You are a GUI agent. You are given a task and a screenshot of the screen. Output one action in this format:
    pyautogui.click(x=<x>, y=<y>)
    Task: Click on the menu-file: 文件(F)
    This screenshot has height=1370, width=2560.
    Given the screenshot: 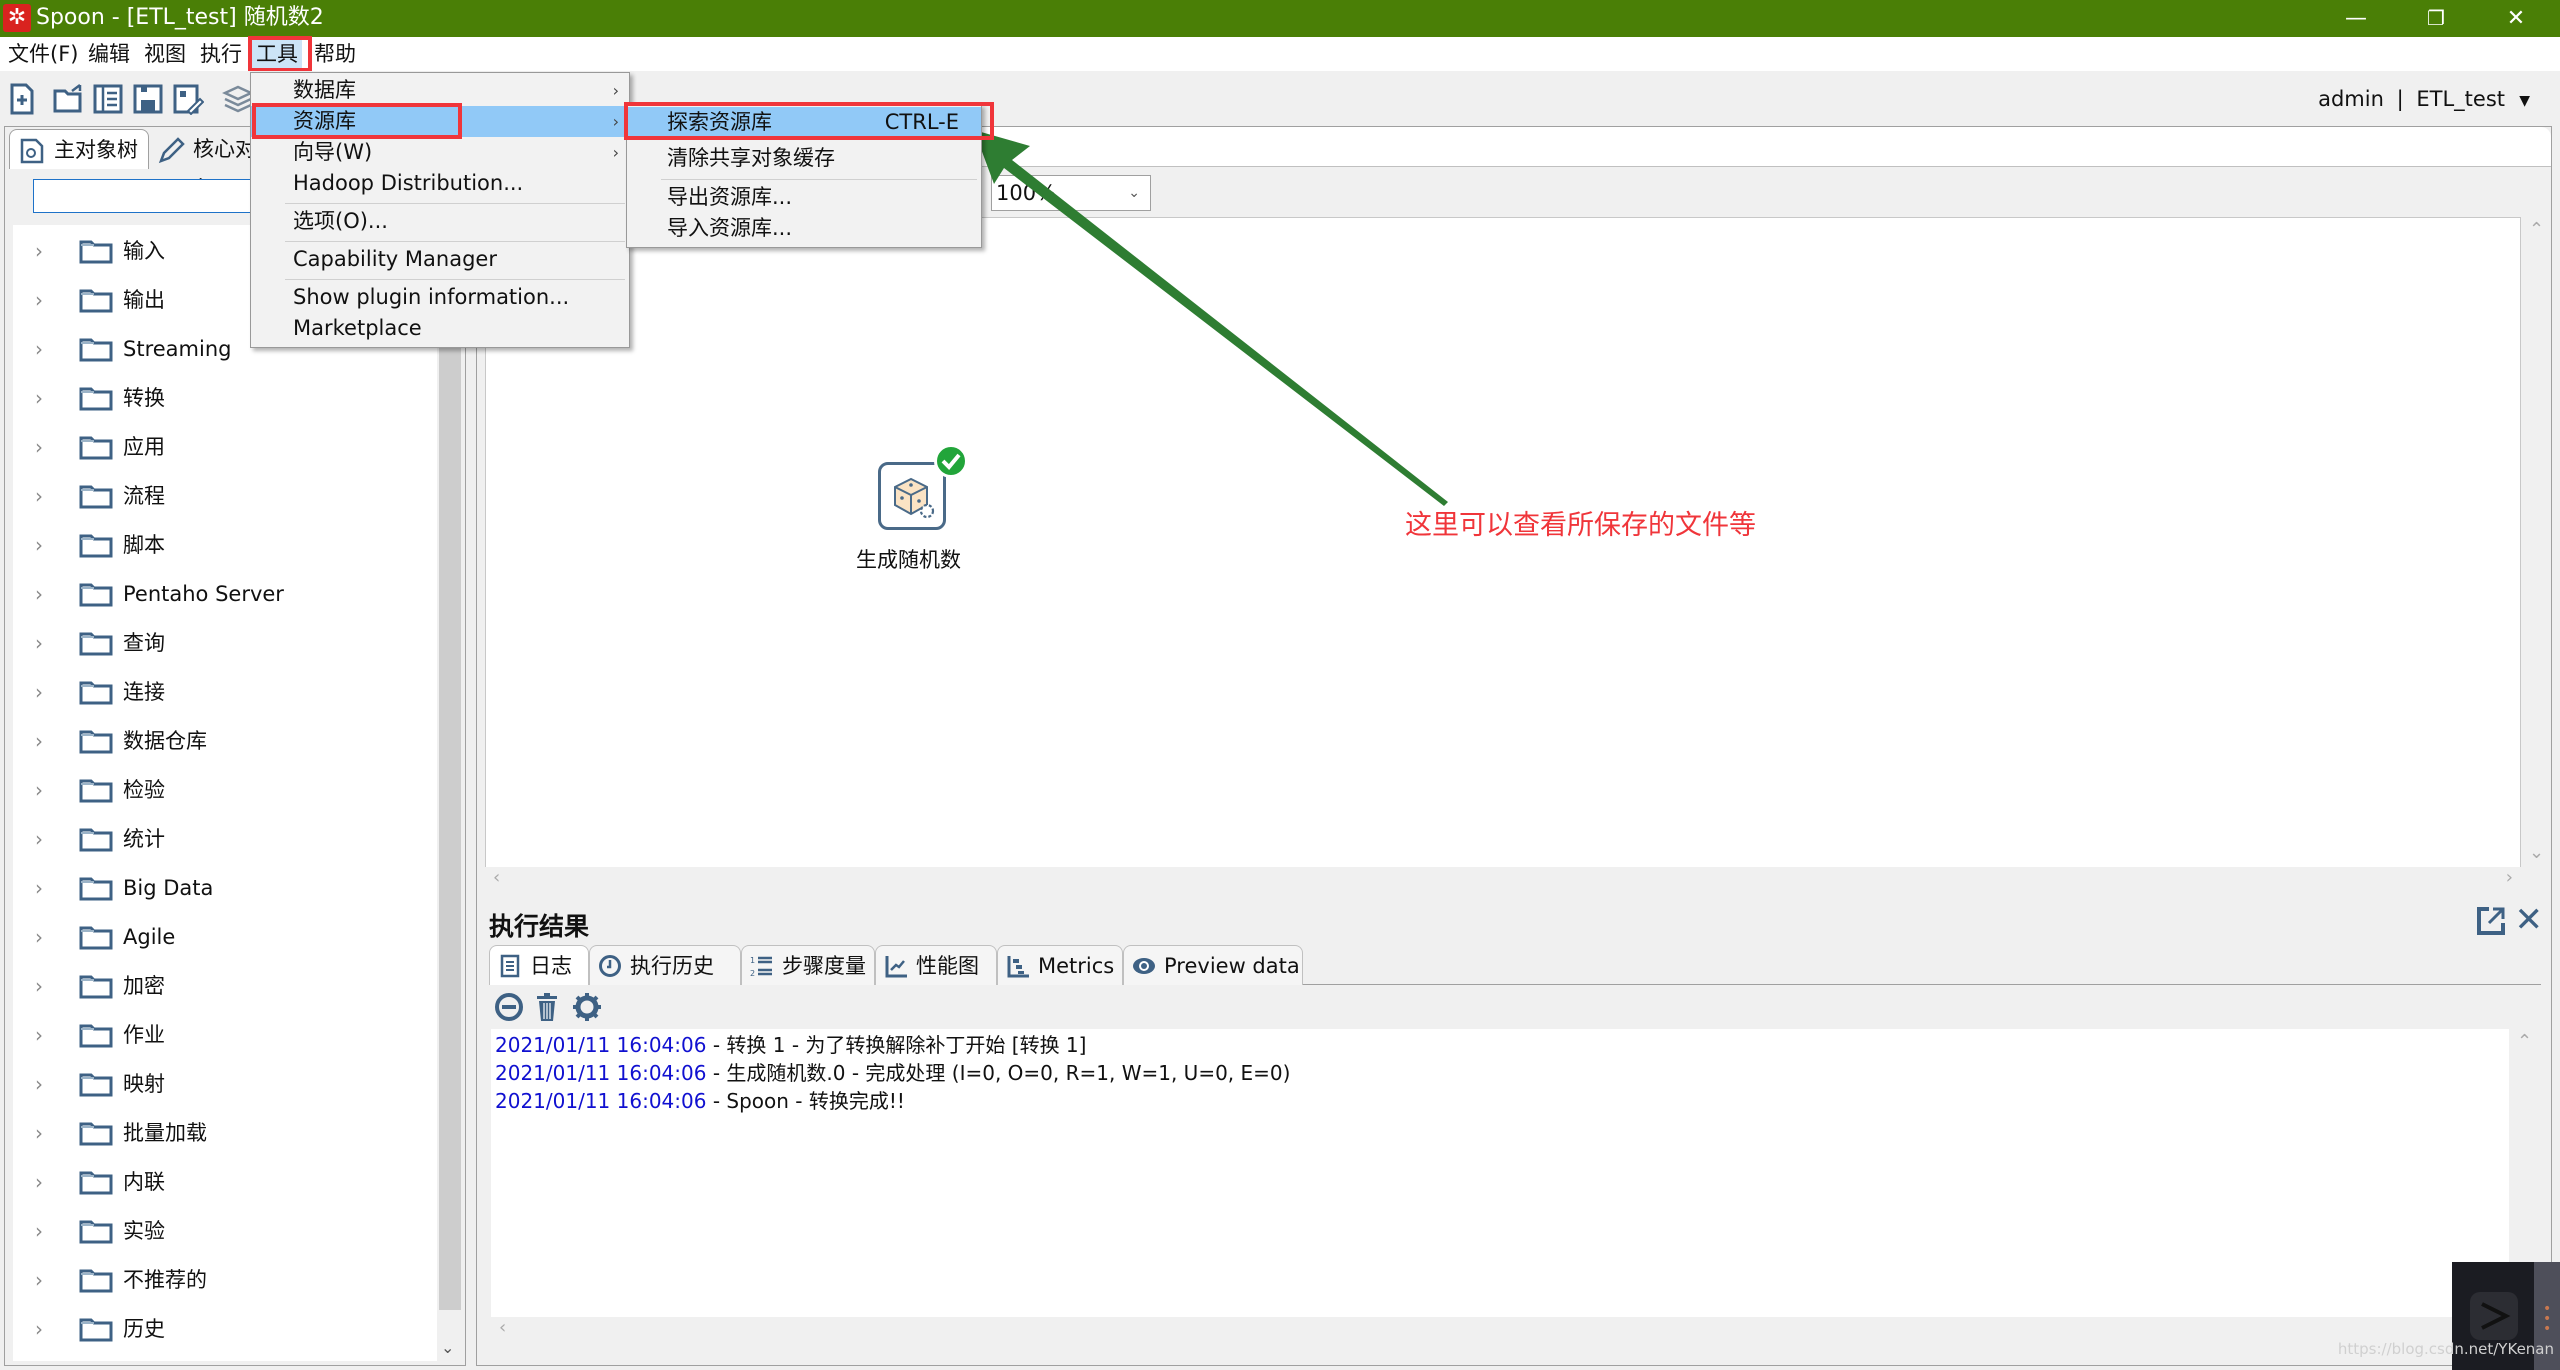 What is the action you would take?
    pyautogui.click(x=43, y=54)
    